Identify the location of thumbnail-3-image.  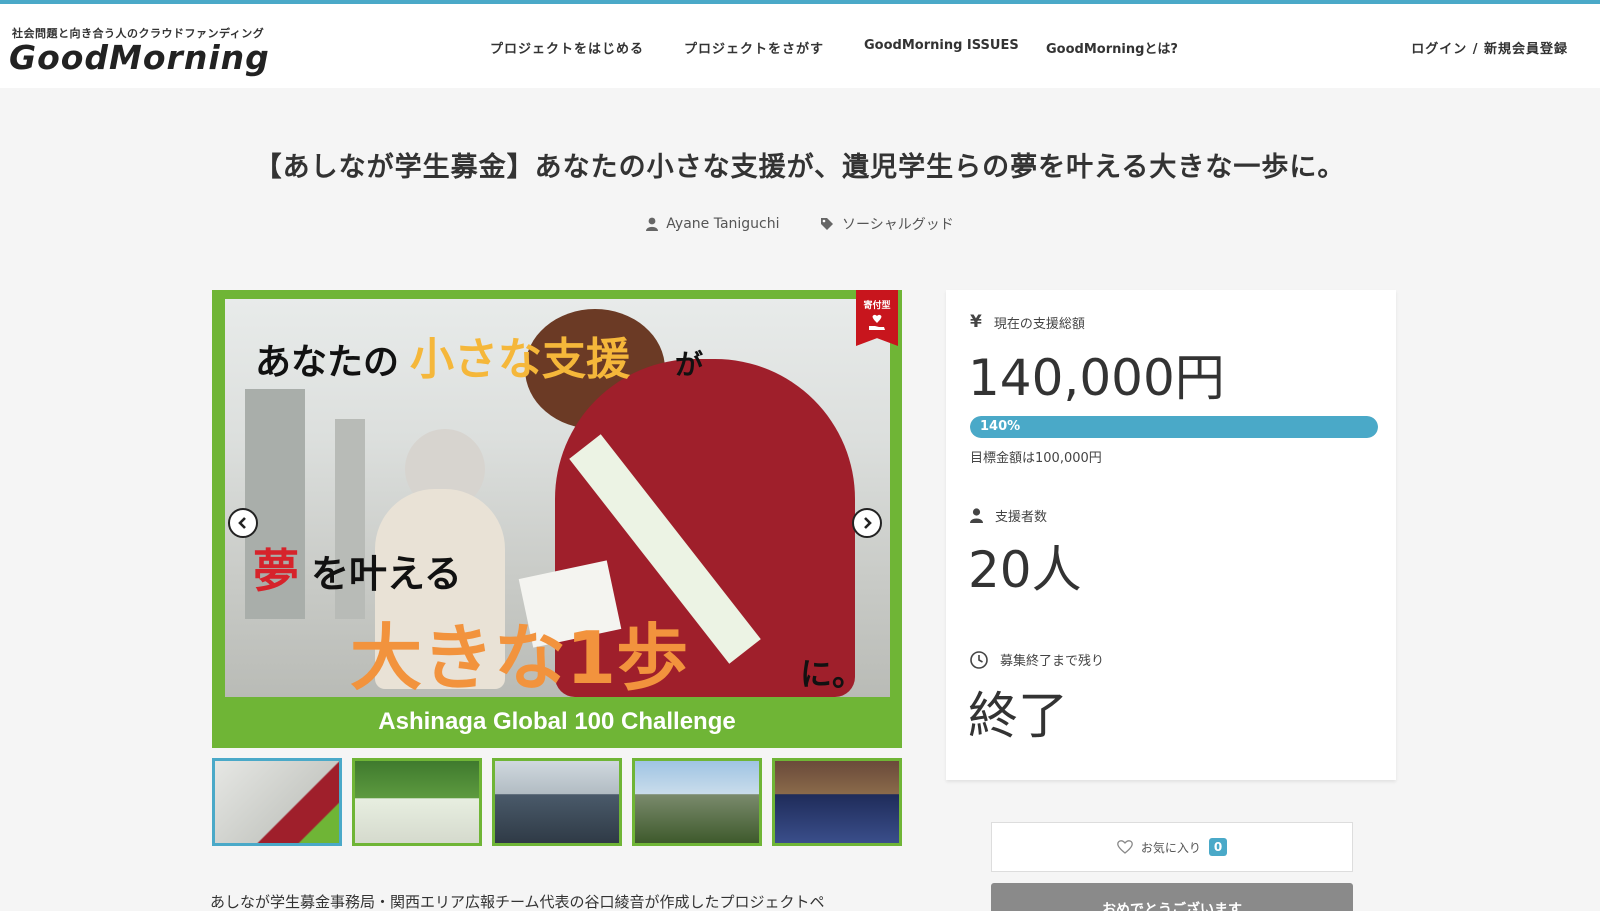
(557, 802).